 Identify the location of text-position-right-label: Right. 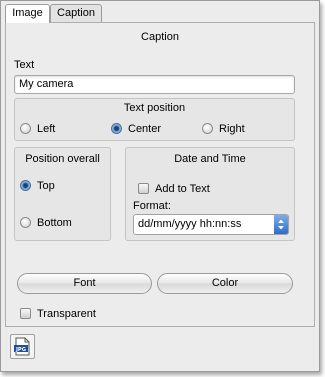
(232, 129).